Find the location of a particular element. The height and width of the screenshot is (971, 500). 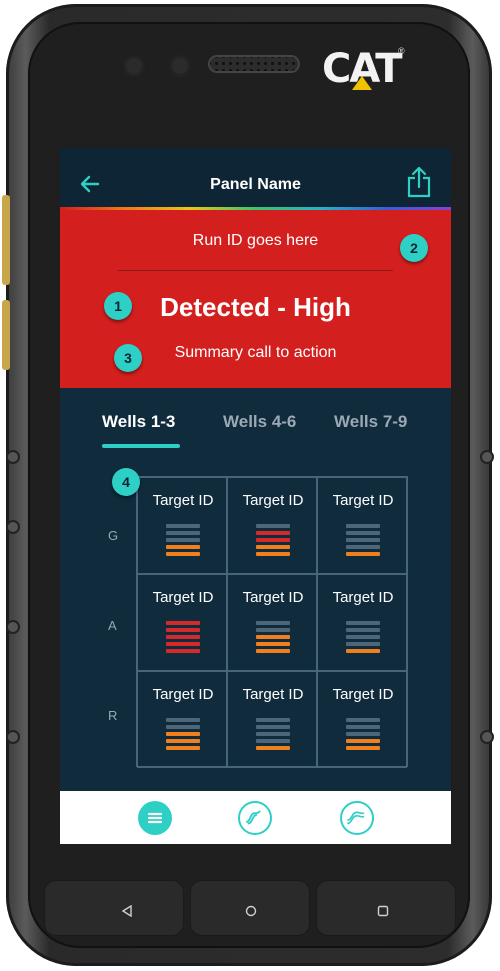

tab-wells-4-6: Wells 4-6 is located at coordinates (259, 422).